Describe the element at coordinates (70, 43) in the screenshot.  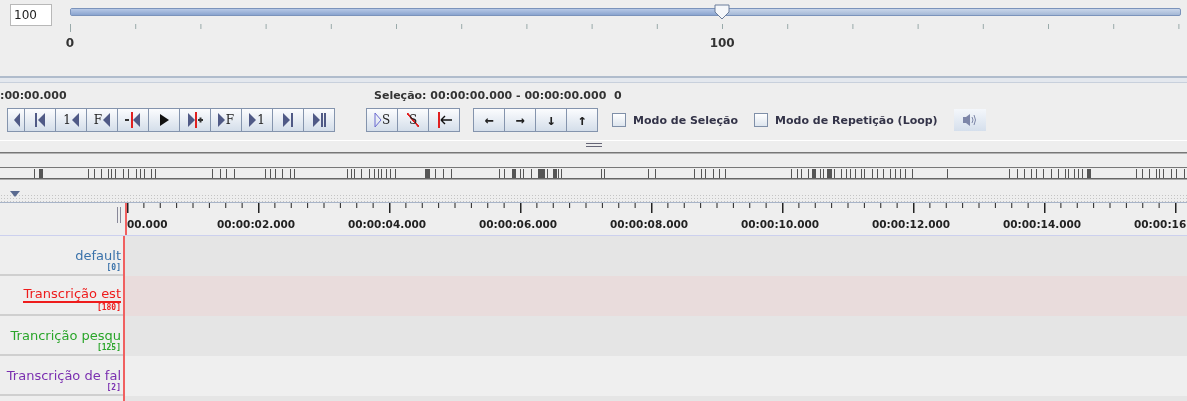
I see `ruler-label: 0` at that location.